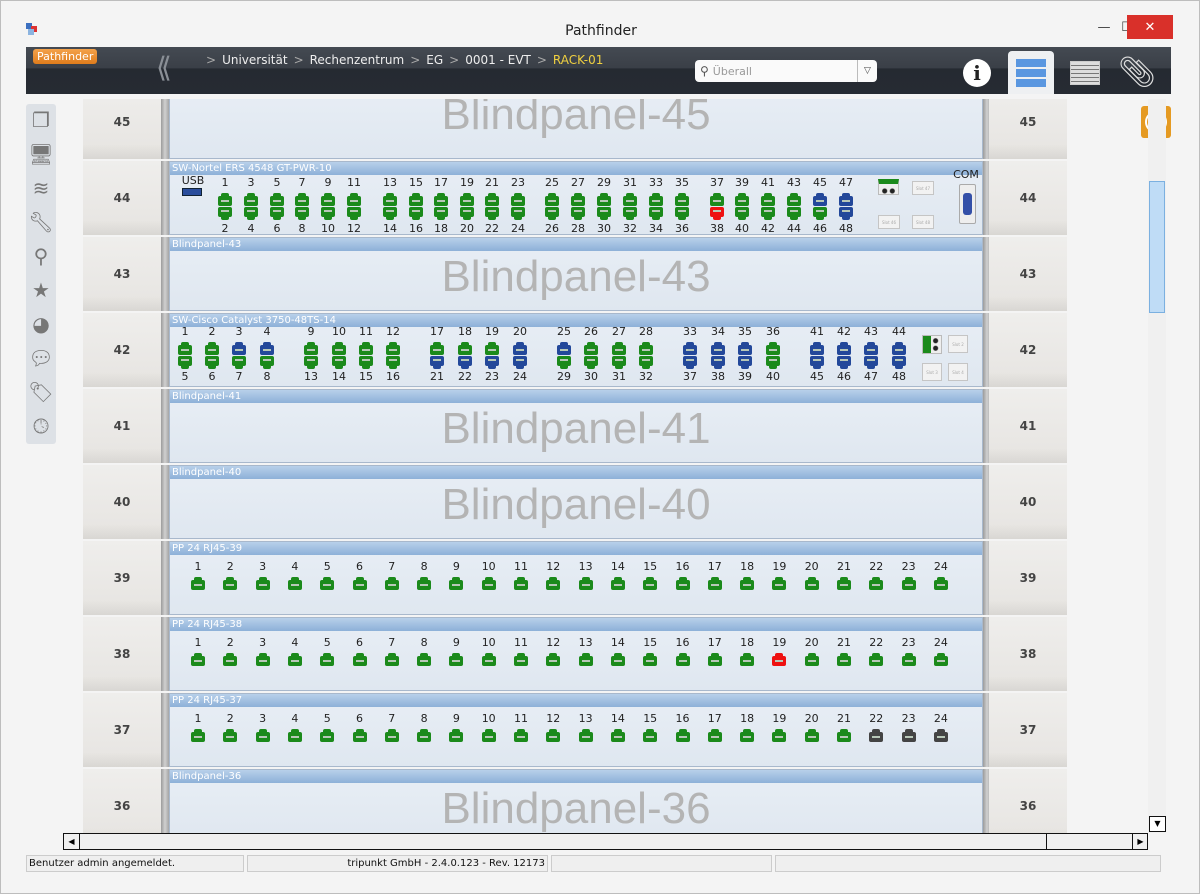 Image resolution: width=1200 pixels, height=894 pixels. What do you see at coordinates (1157, 247) in the screenshot?
I see `vertical-scrollbar-thumb` at bounding box center [1157, 247].